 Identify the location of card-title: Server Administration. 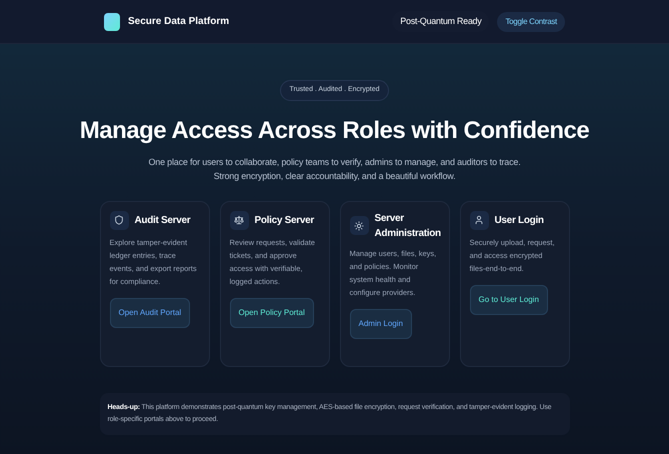
(407, 226).